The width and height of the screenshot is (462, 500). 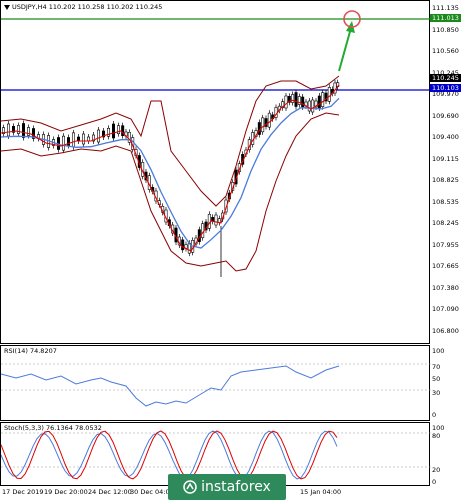 What do you see at coordinates (445, 180) in the screenshot?
I see `price-tick: 108.825` at bounding box center [445, 180].